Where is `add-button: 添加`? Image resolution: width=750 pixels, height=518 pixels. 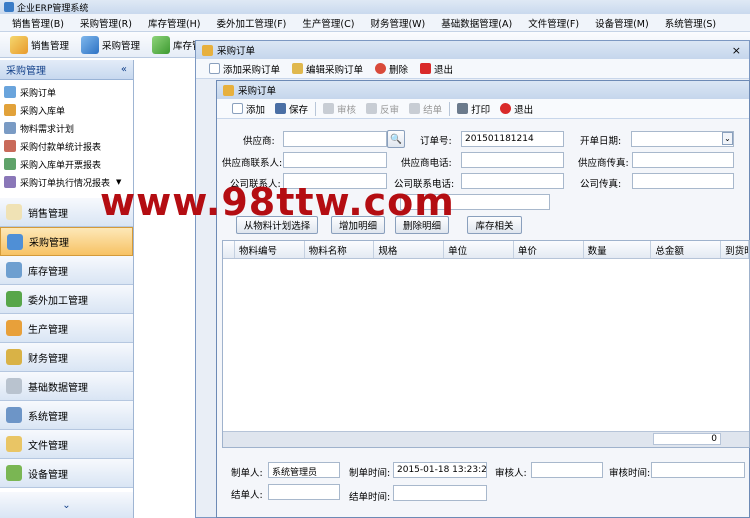 add-button: 添加 is located at coordinates (248, 109).